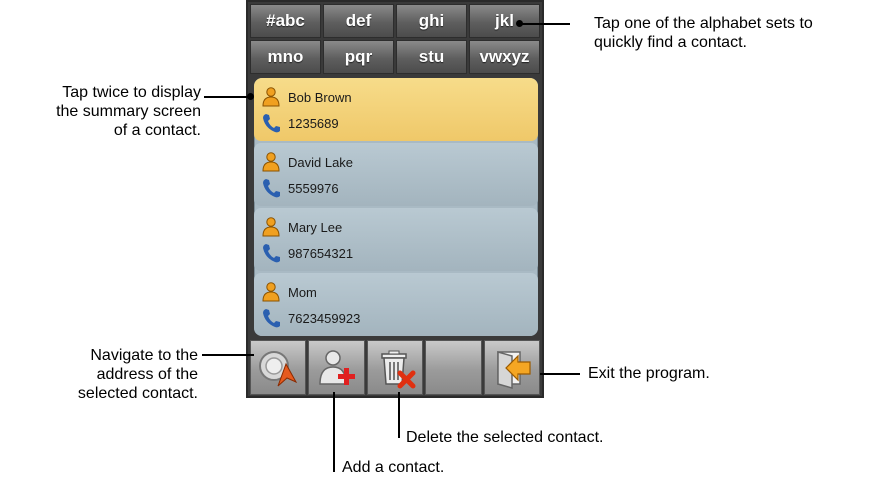 The height and width of the screenshot is (478, 893). What do you see at coordinates (505, 437) in the screenshot?
I see `callout-delete: Delete the selected contact.` at bounding box center [505, 437].